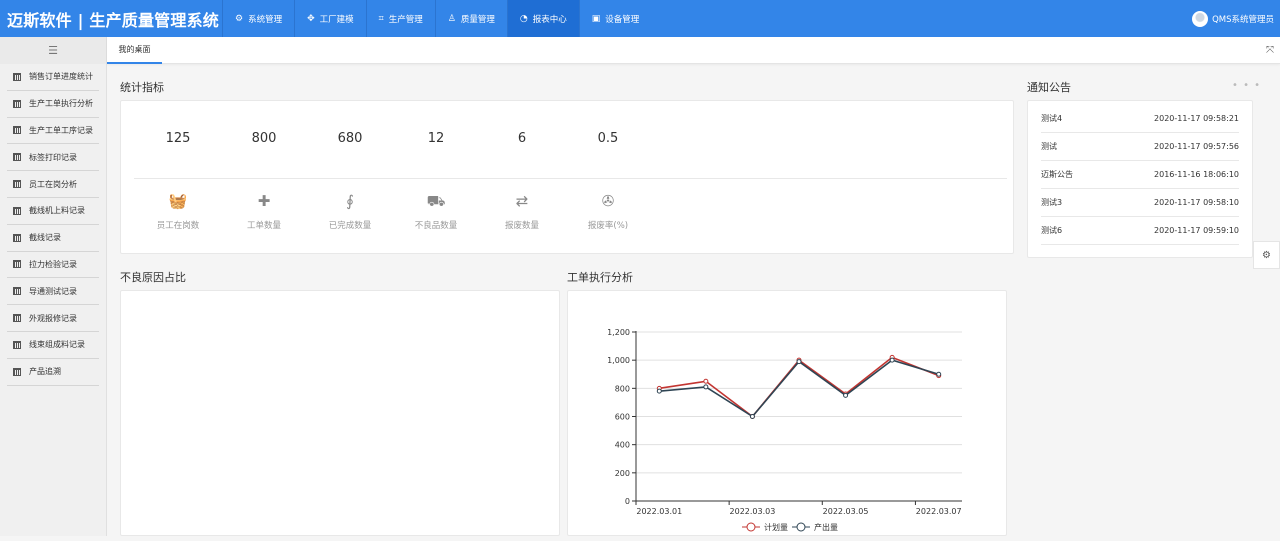 This screenshot has width=1280, height=541. Describe the element at coordinates (477, 19) in the screenshot. I see `nav-label: 质量管理` at that location.